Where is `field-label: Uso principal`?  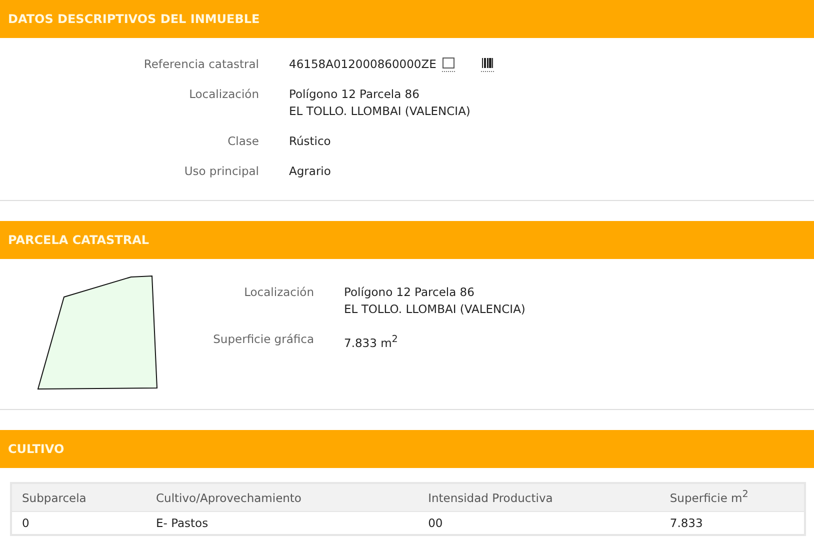
field-label: Uso principal is located at coordinates (221, 171).